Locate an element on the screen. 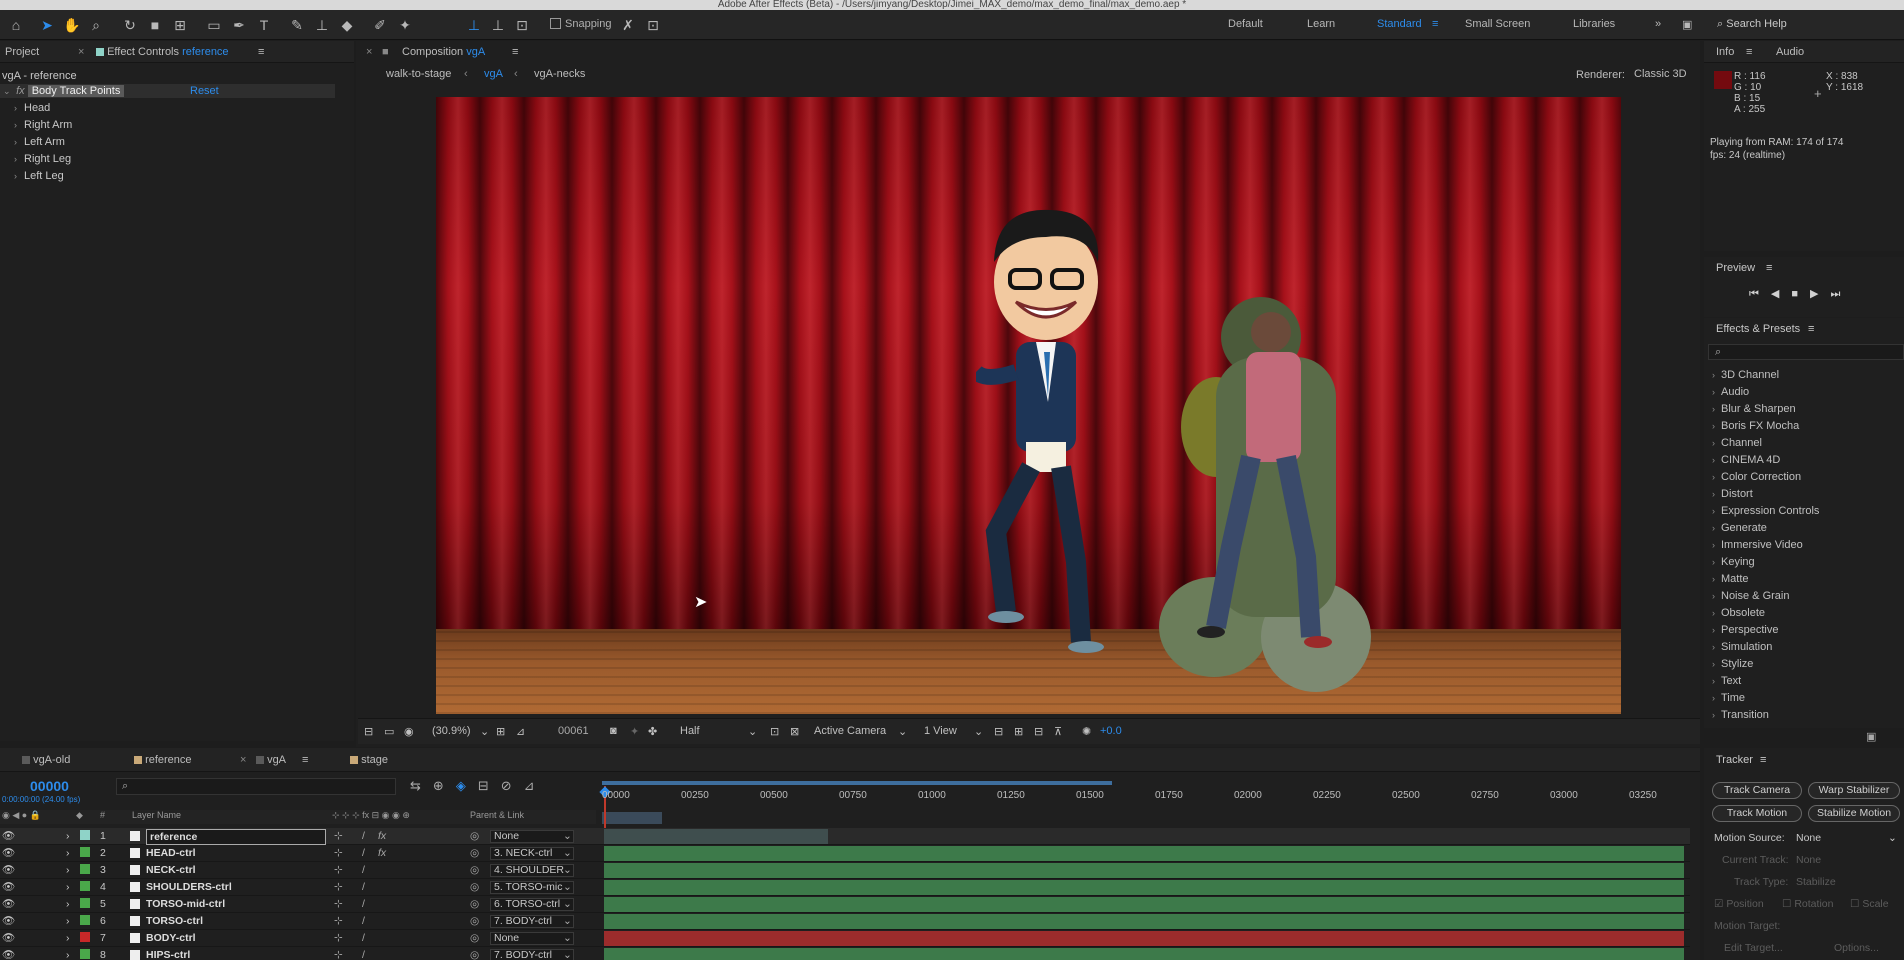 Image resolution: width=1904 pixels, height=960 pixels. parent-dropdown: 3. NECK-ctrl is located at coordinates (532, 853).